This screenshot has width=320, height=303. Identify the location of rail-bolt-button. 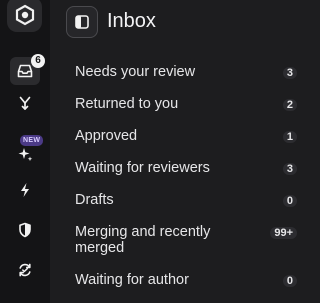
(25, 190).